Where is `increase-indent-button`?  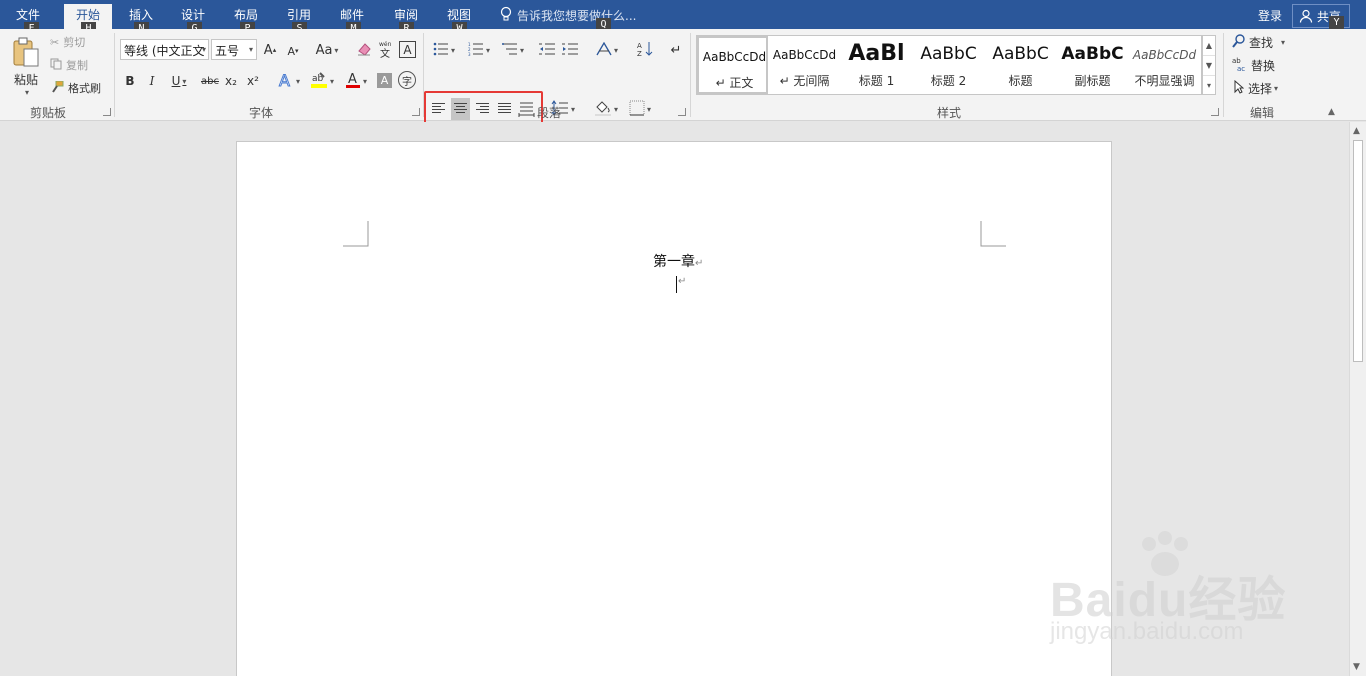 increase-indent-button is located at coordinates (570, 50).